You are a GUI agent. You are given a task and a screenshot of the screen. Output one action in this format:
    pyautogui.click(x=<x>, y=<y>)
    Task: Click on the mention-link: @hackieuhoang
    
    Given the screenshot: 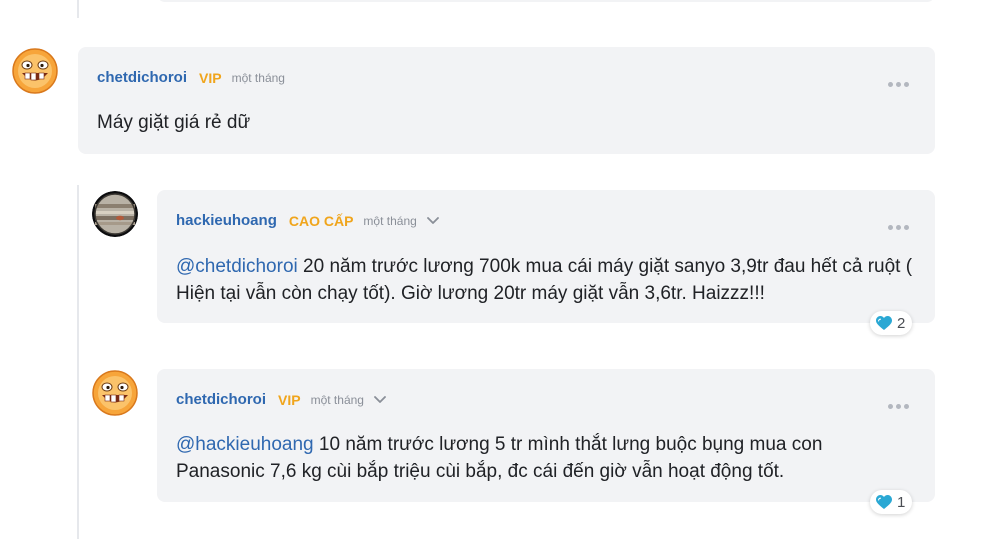 What is the action you would take?
    pyautogui.click(x=245, y=444)
    